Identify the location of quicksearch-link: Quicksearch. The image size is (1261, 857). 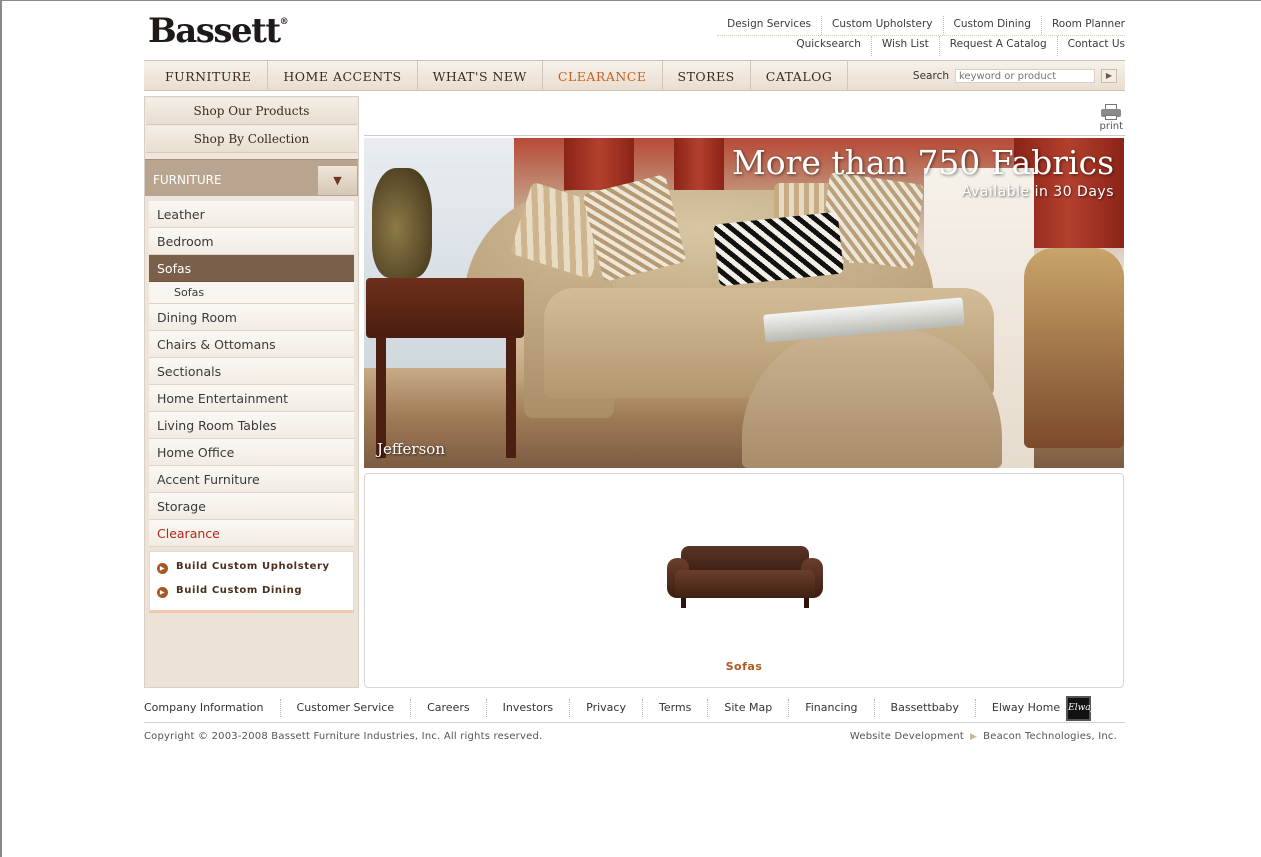
(828, 46).